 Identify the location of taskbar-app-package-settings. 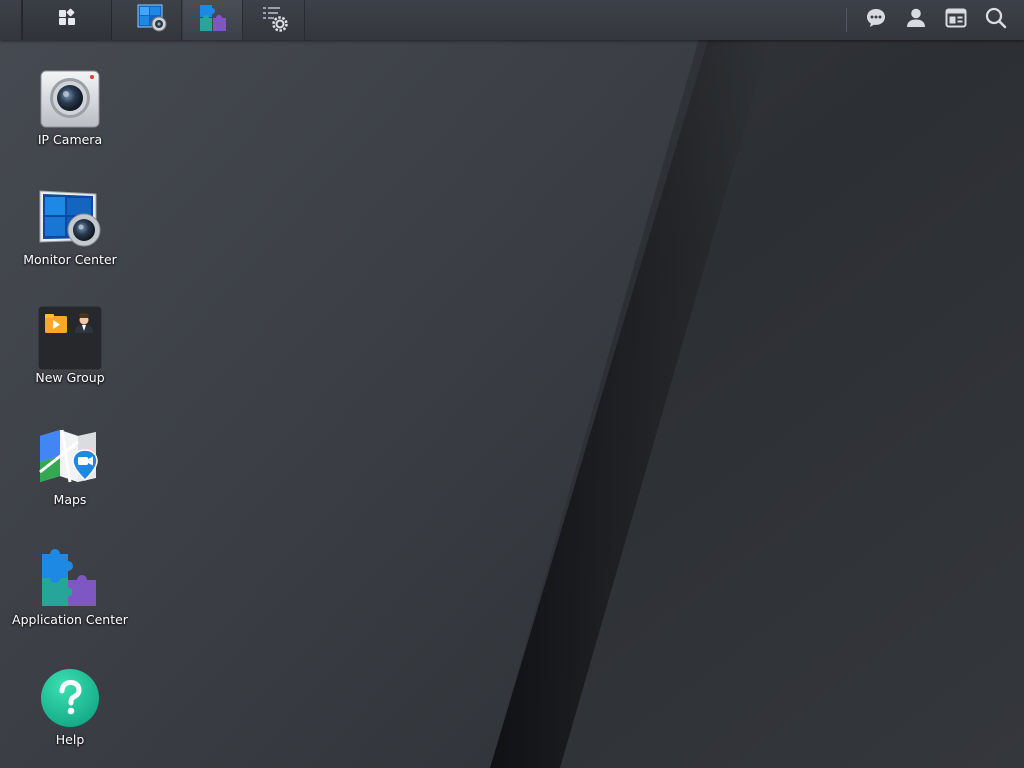
(275, 20).